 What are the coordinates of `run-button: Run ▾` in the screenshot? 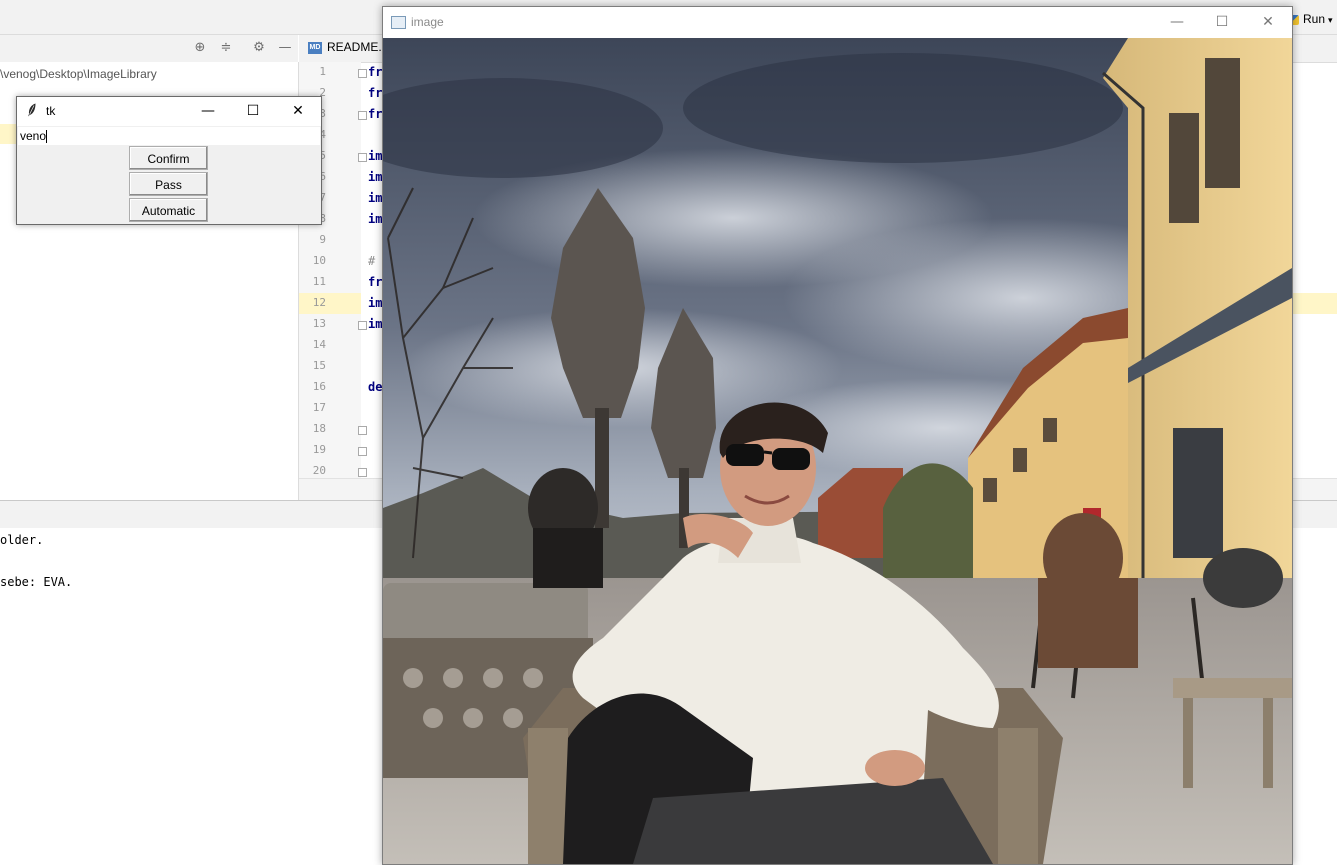 It's located at (1311, 19).